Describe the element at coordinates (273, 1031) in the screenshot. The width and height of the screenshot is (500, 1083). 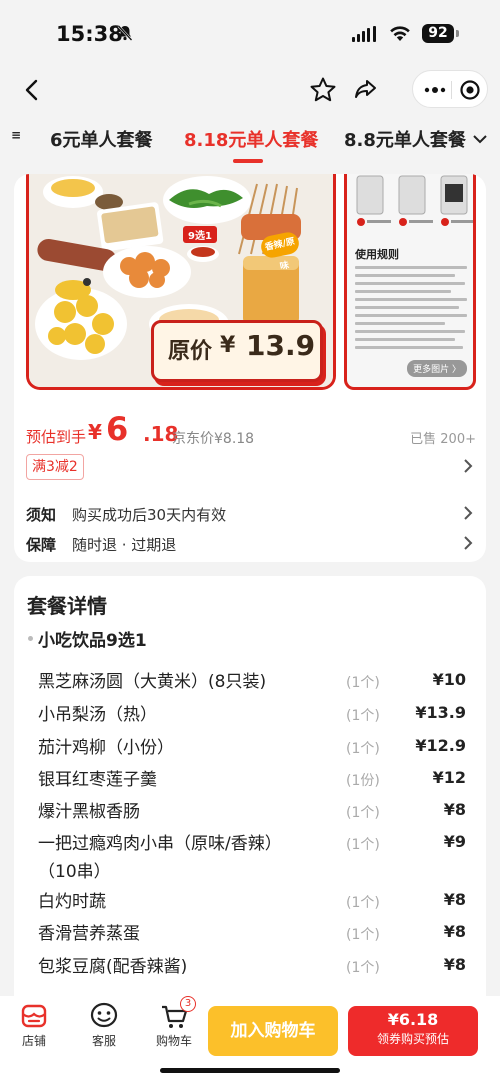
I see `add-to-cart-button: 加入购物车` at that location.